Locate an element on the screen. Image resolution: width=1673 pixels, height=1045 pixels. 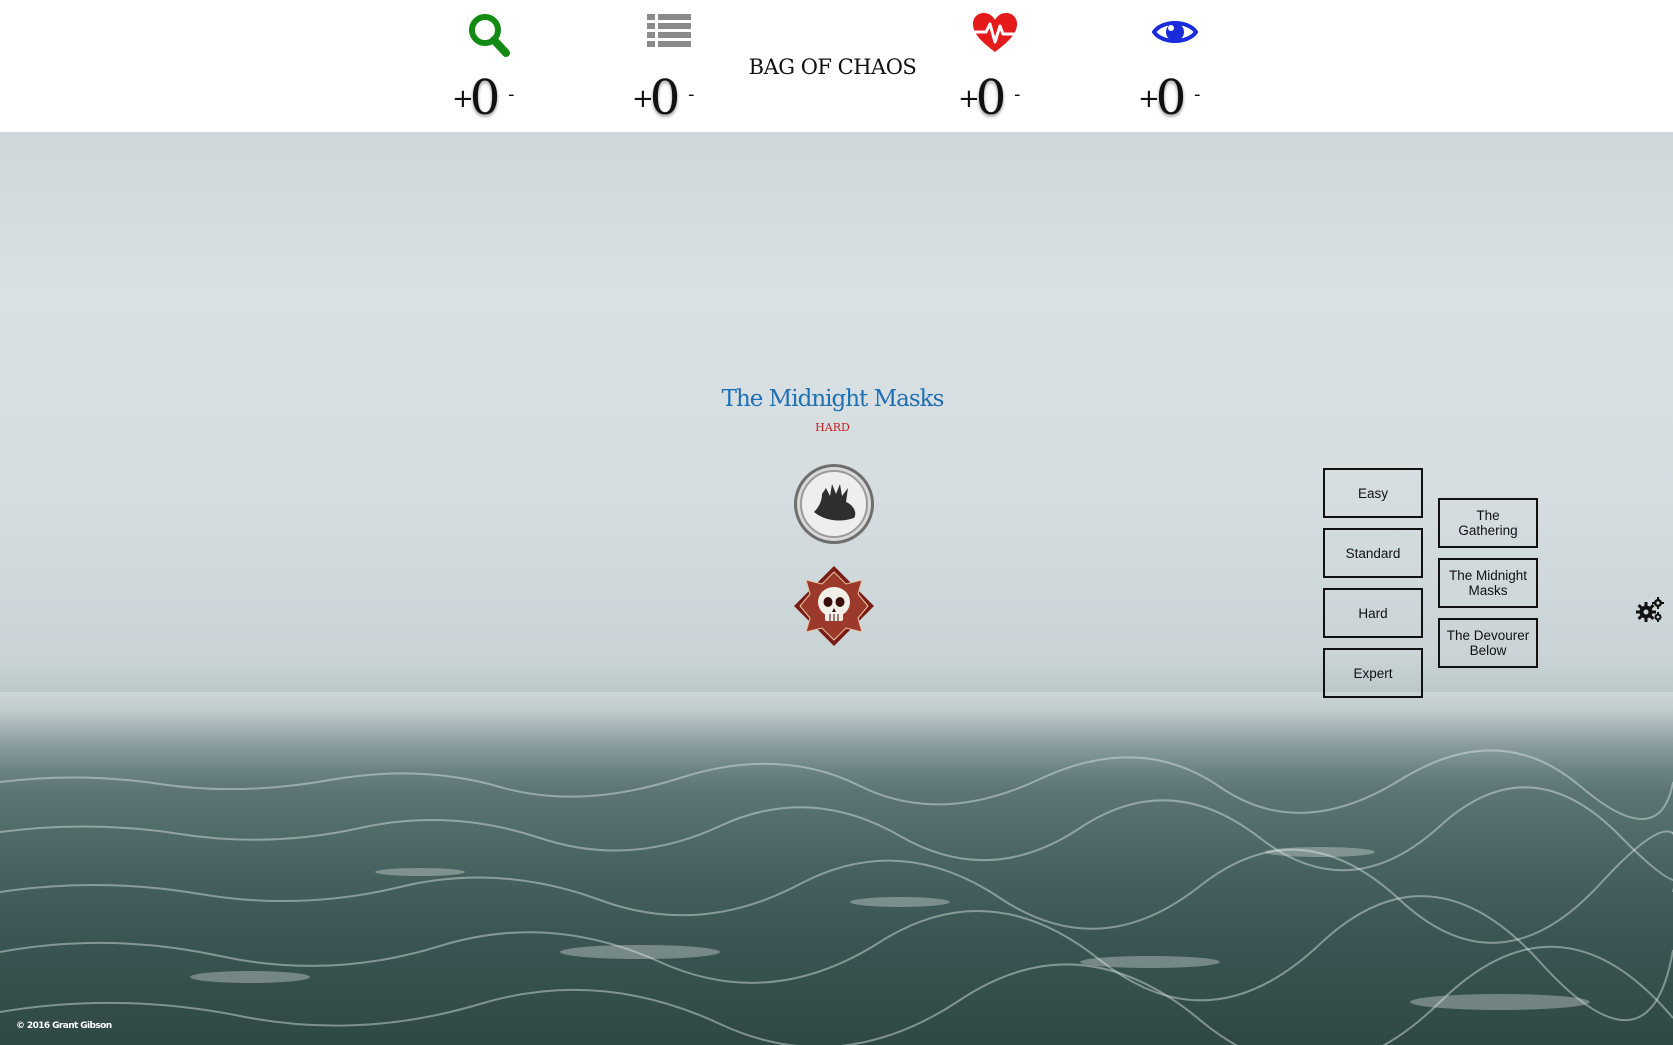
health-counter: + 0 - is located at coordinates (995, 98).